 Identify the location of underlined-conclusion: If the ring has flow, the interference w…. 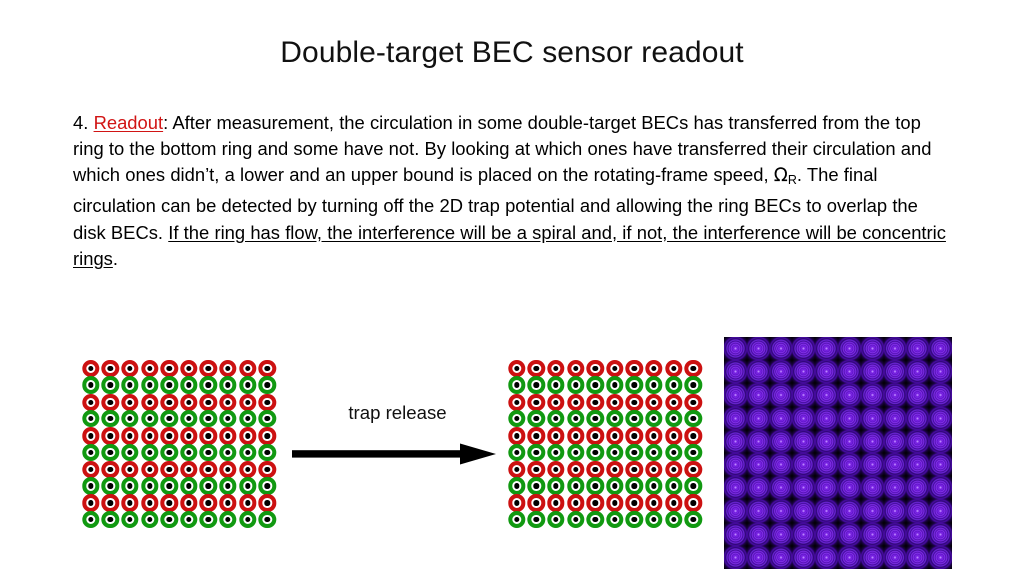
(509, 245).